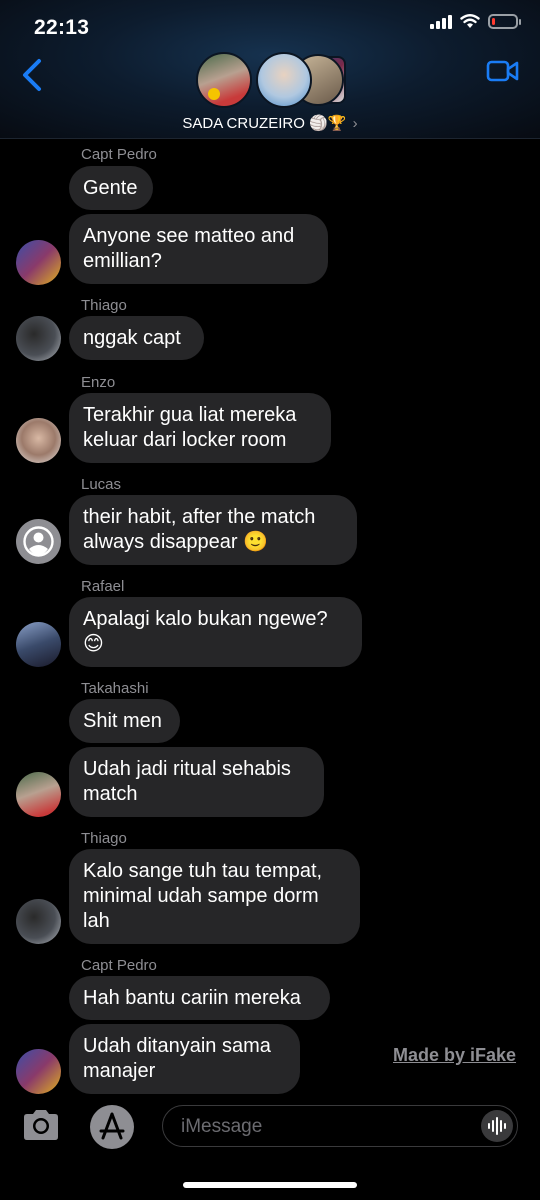 The height and width of the screenshot is (1200, 540). What do you see at coordinates (111, 188) in the screenshot?
I see `message-bubble: Gente` at bounding box center [111, 188].